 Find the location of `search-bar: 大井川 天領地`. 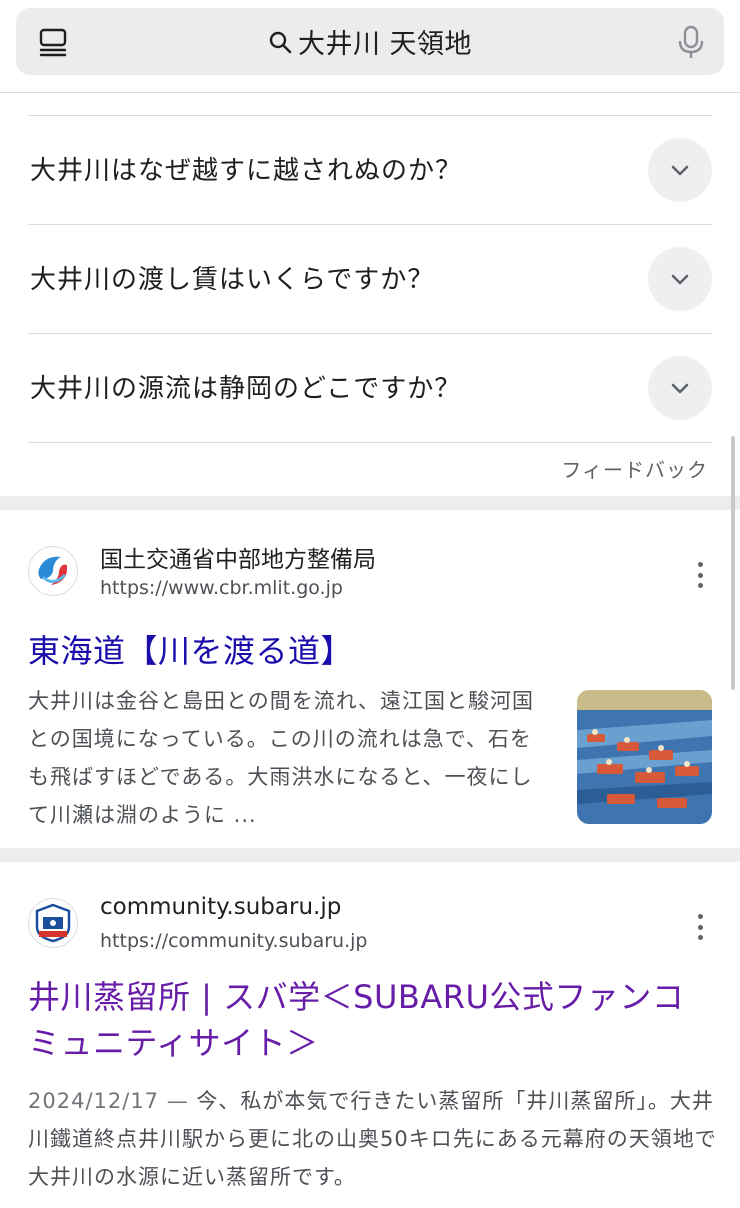

search-bar: 大井川 天領地 is located at coordinates (370, 41).